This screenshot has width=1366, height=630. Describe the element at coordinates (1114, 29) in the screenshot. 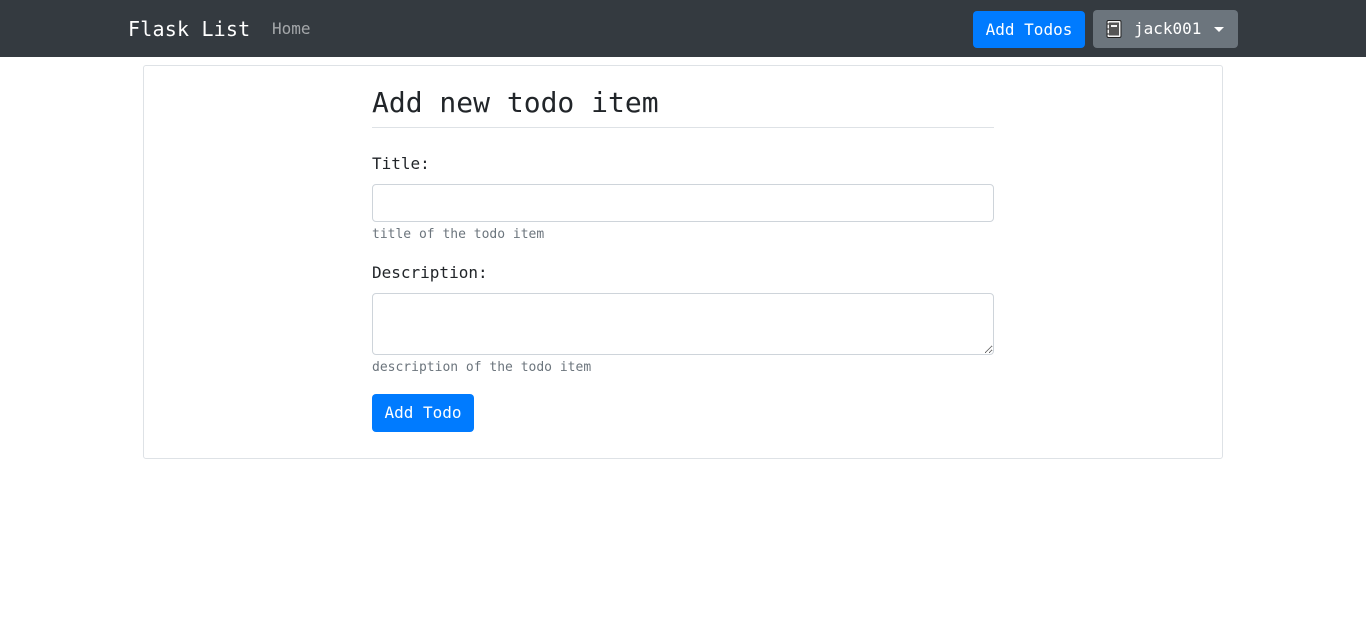

I see `notebook-icon` at that location.